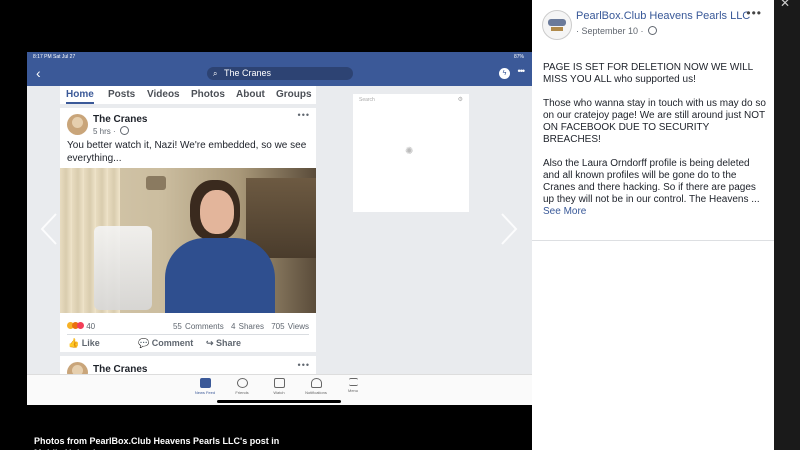 The height and width of the screenshot is (450, 800). Describe the element at coordinates (156, 183) in the screenshot. I see `video-lamp` at that location.